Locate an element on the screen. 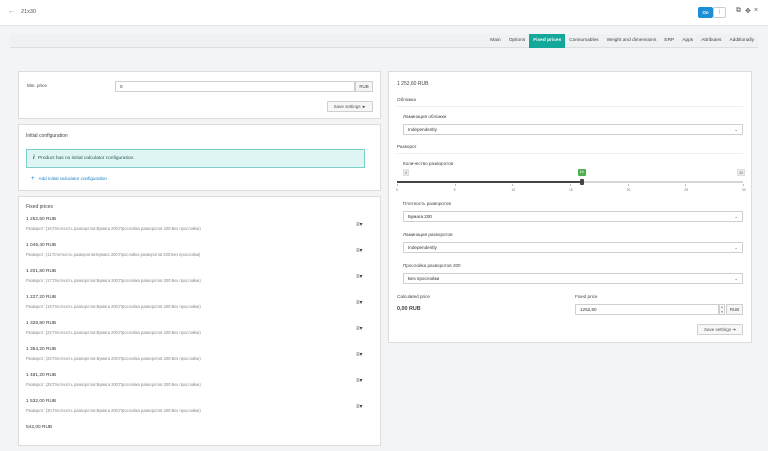 The width and height of the screenshot is (768, 451). editor-save-settings-label: Save settings is located at coordinates (717, 329).